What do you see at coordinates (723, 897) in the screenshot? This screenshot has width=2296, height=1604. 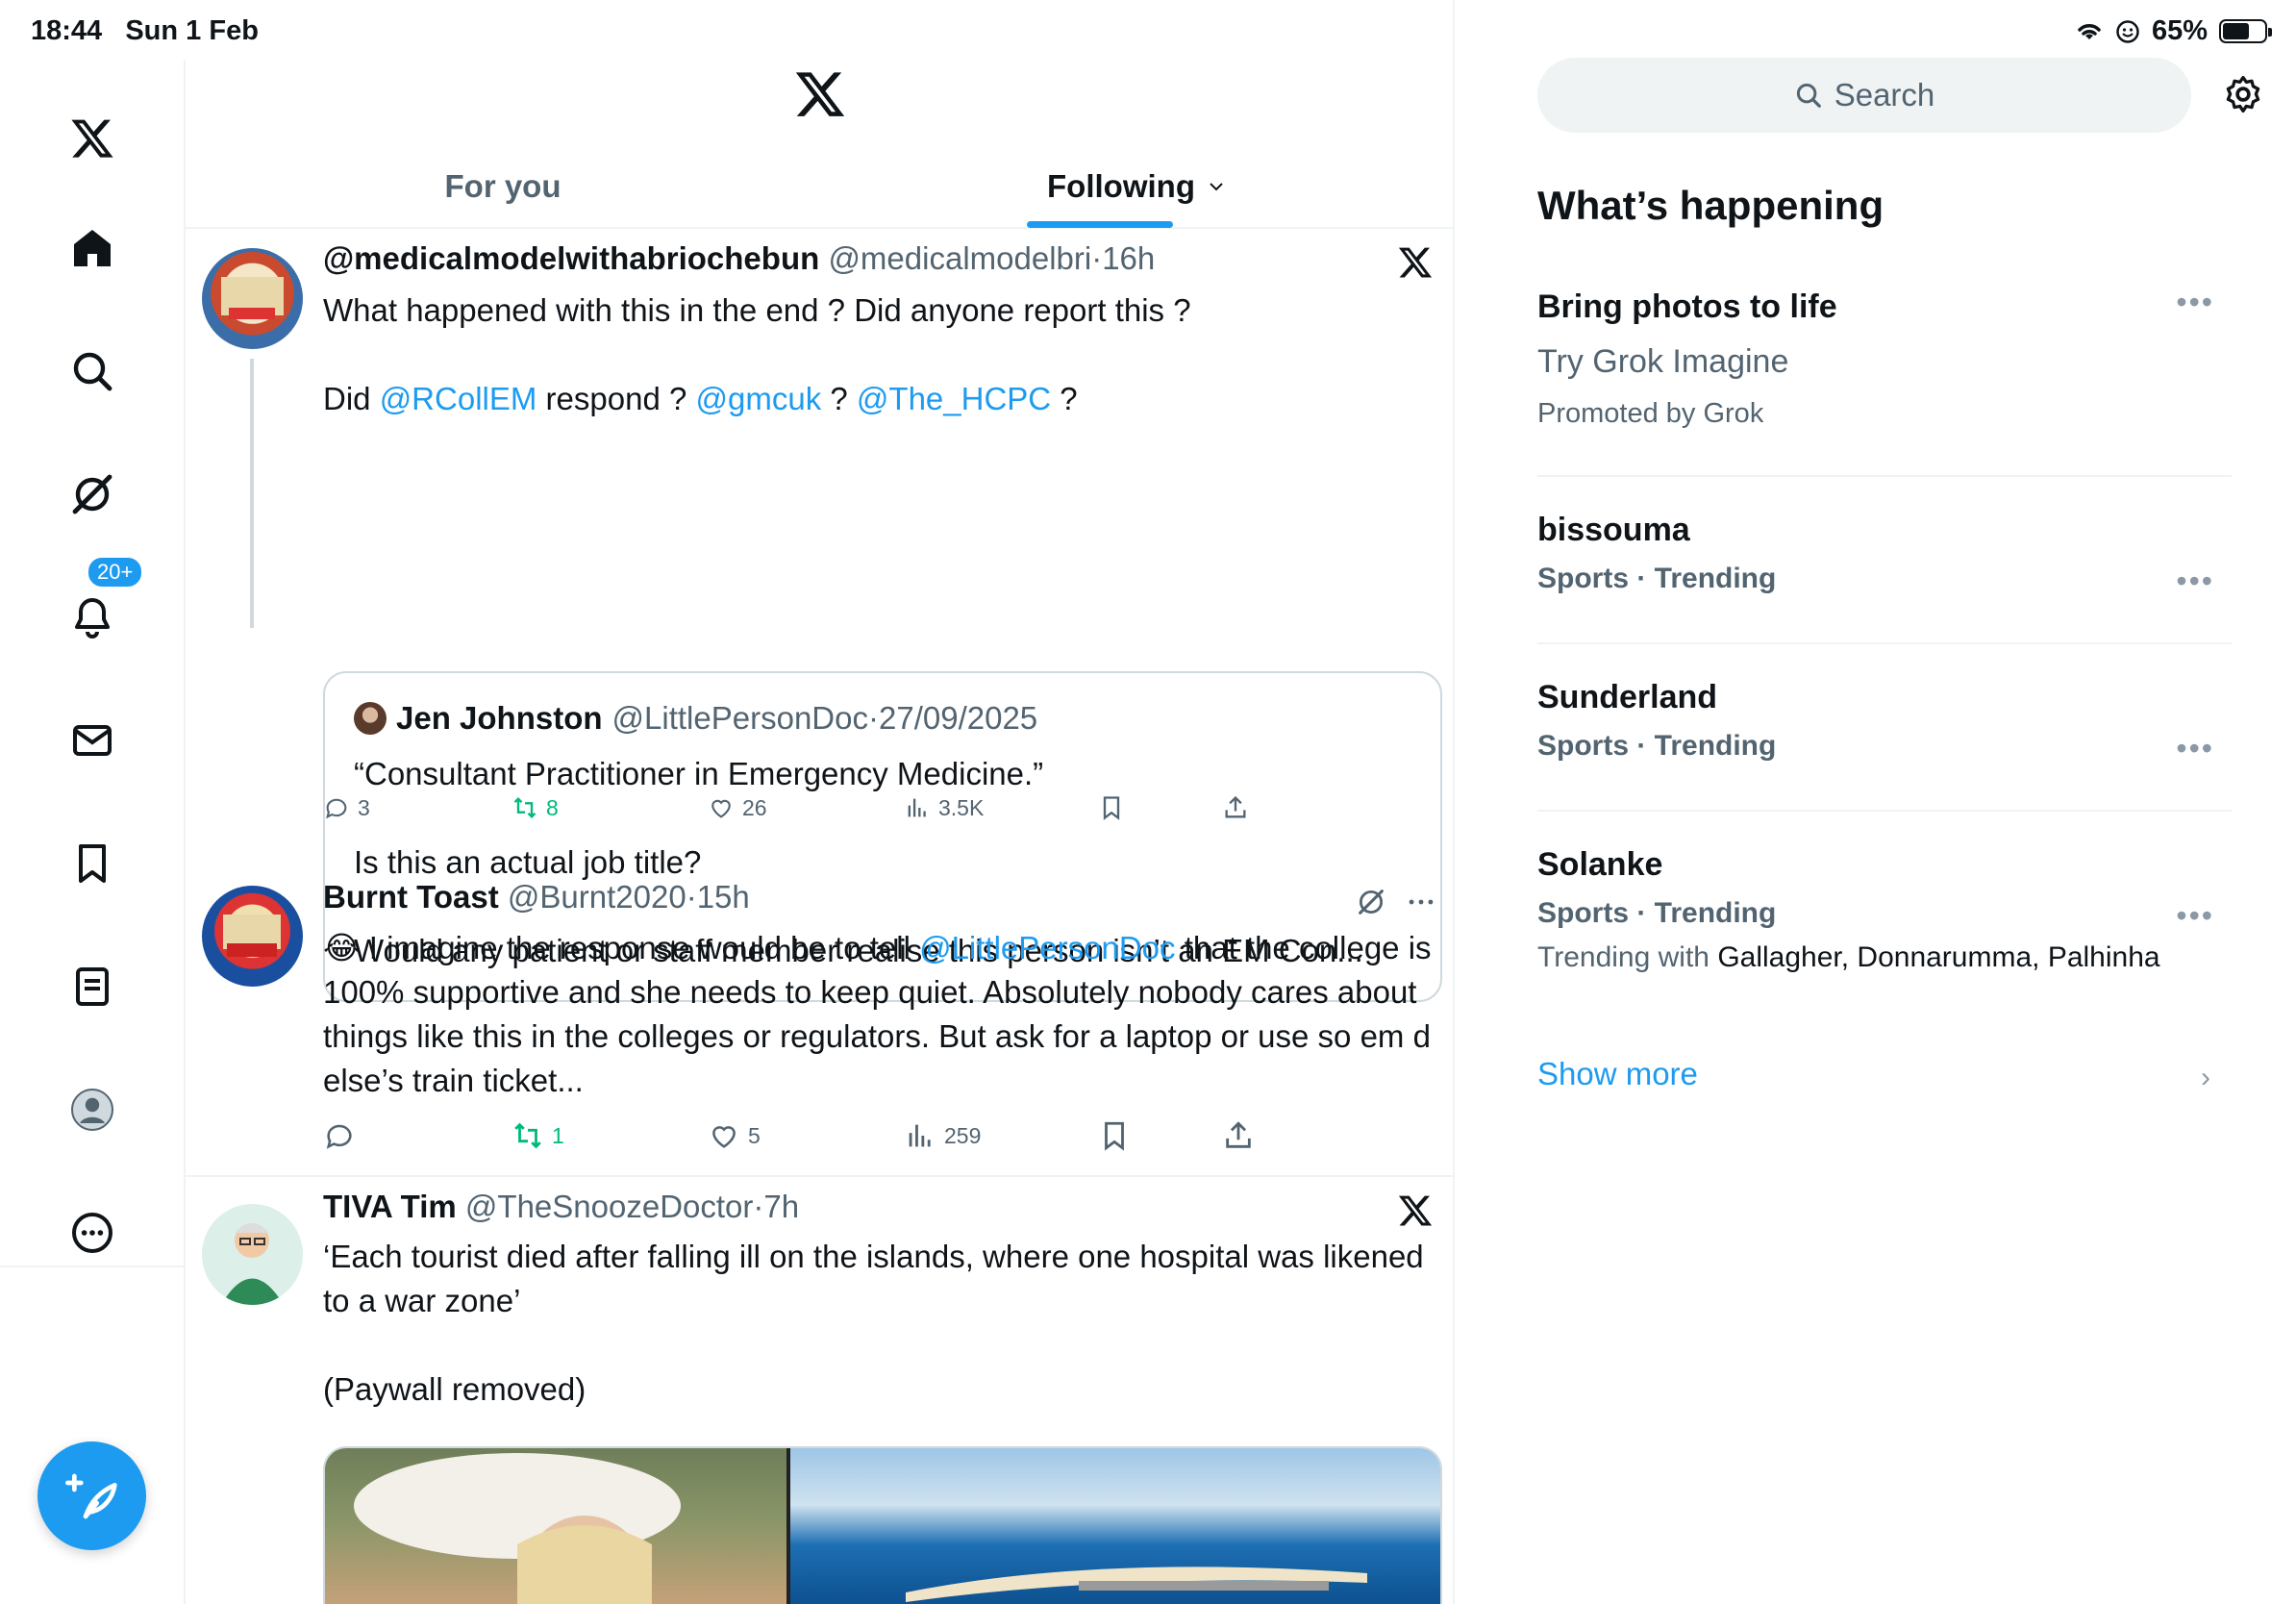 I see `tweet-time: 15h` at bounding box center [723, 897].